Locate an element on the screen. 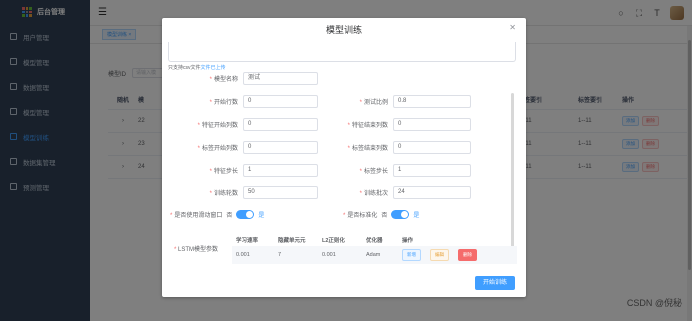 The height and width of the screenshot is (321, 692). col-header: L2正则化 is located at coordinates (333, 241).